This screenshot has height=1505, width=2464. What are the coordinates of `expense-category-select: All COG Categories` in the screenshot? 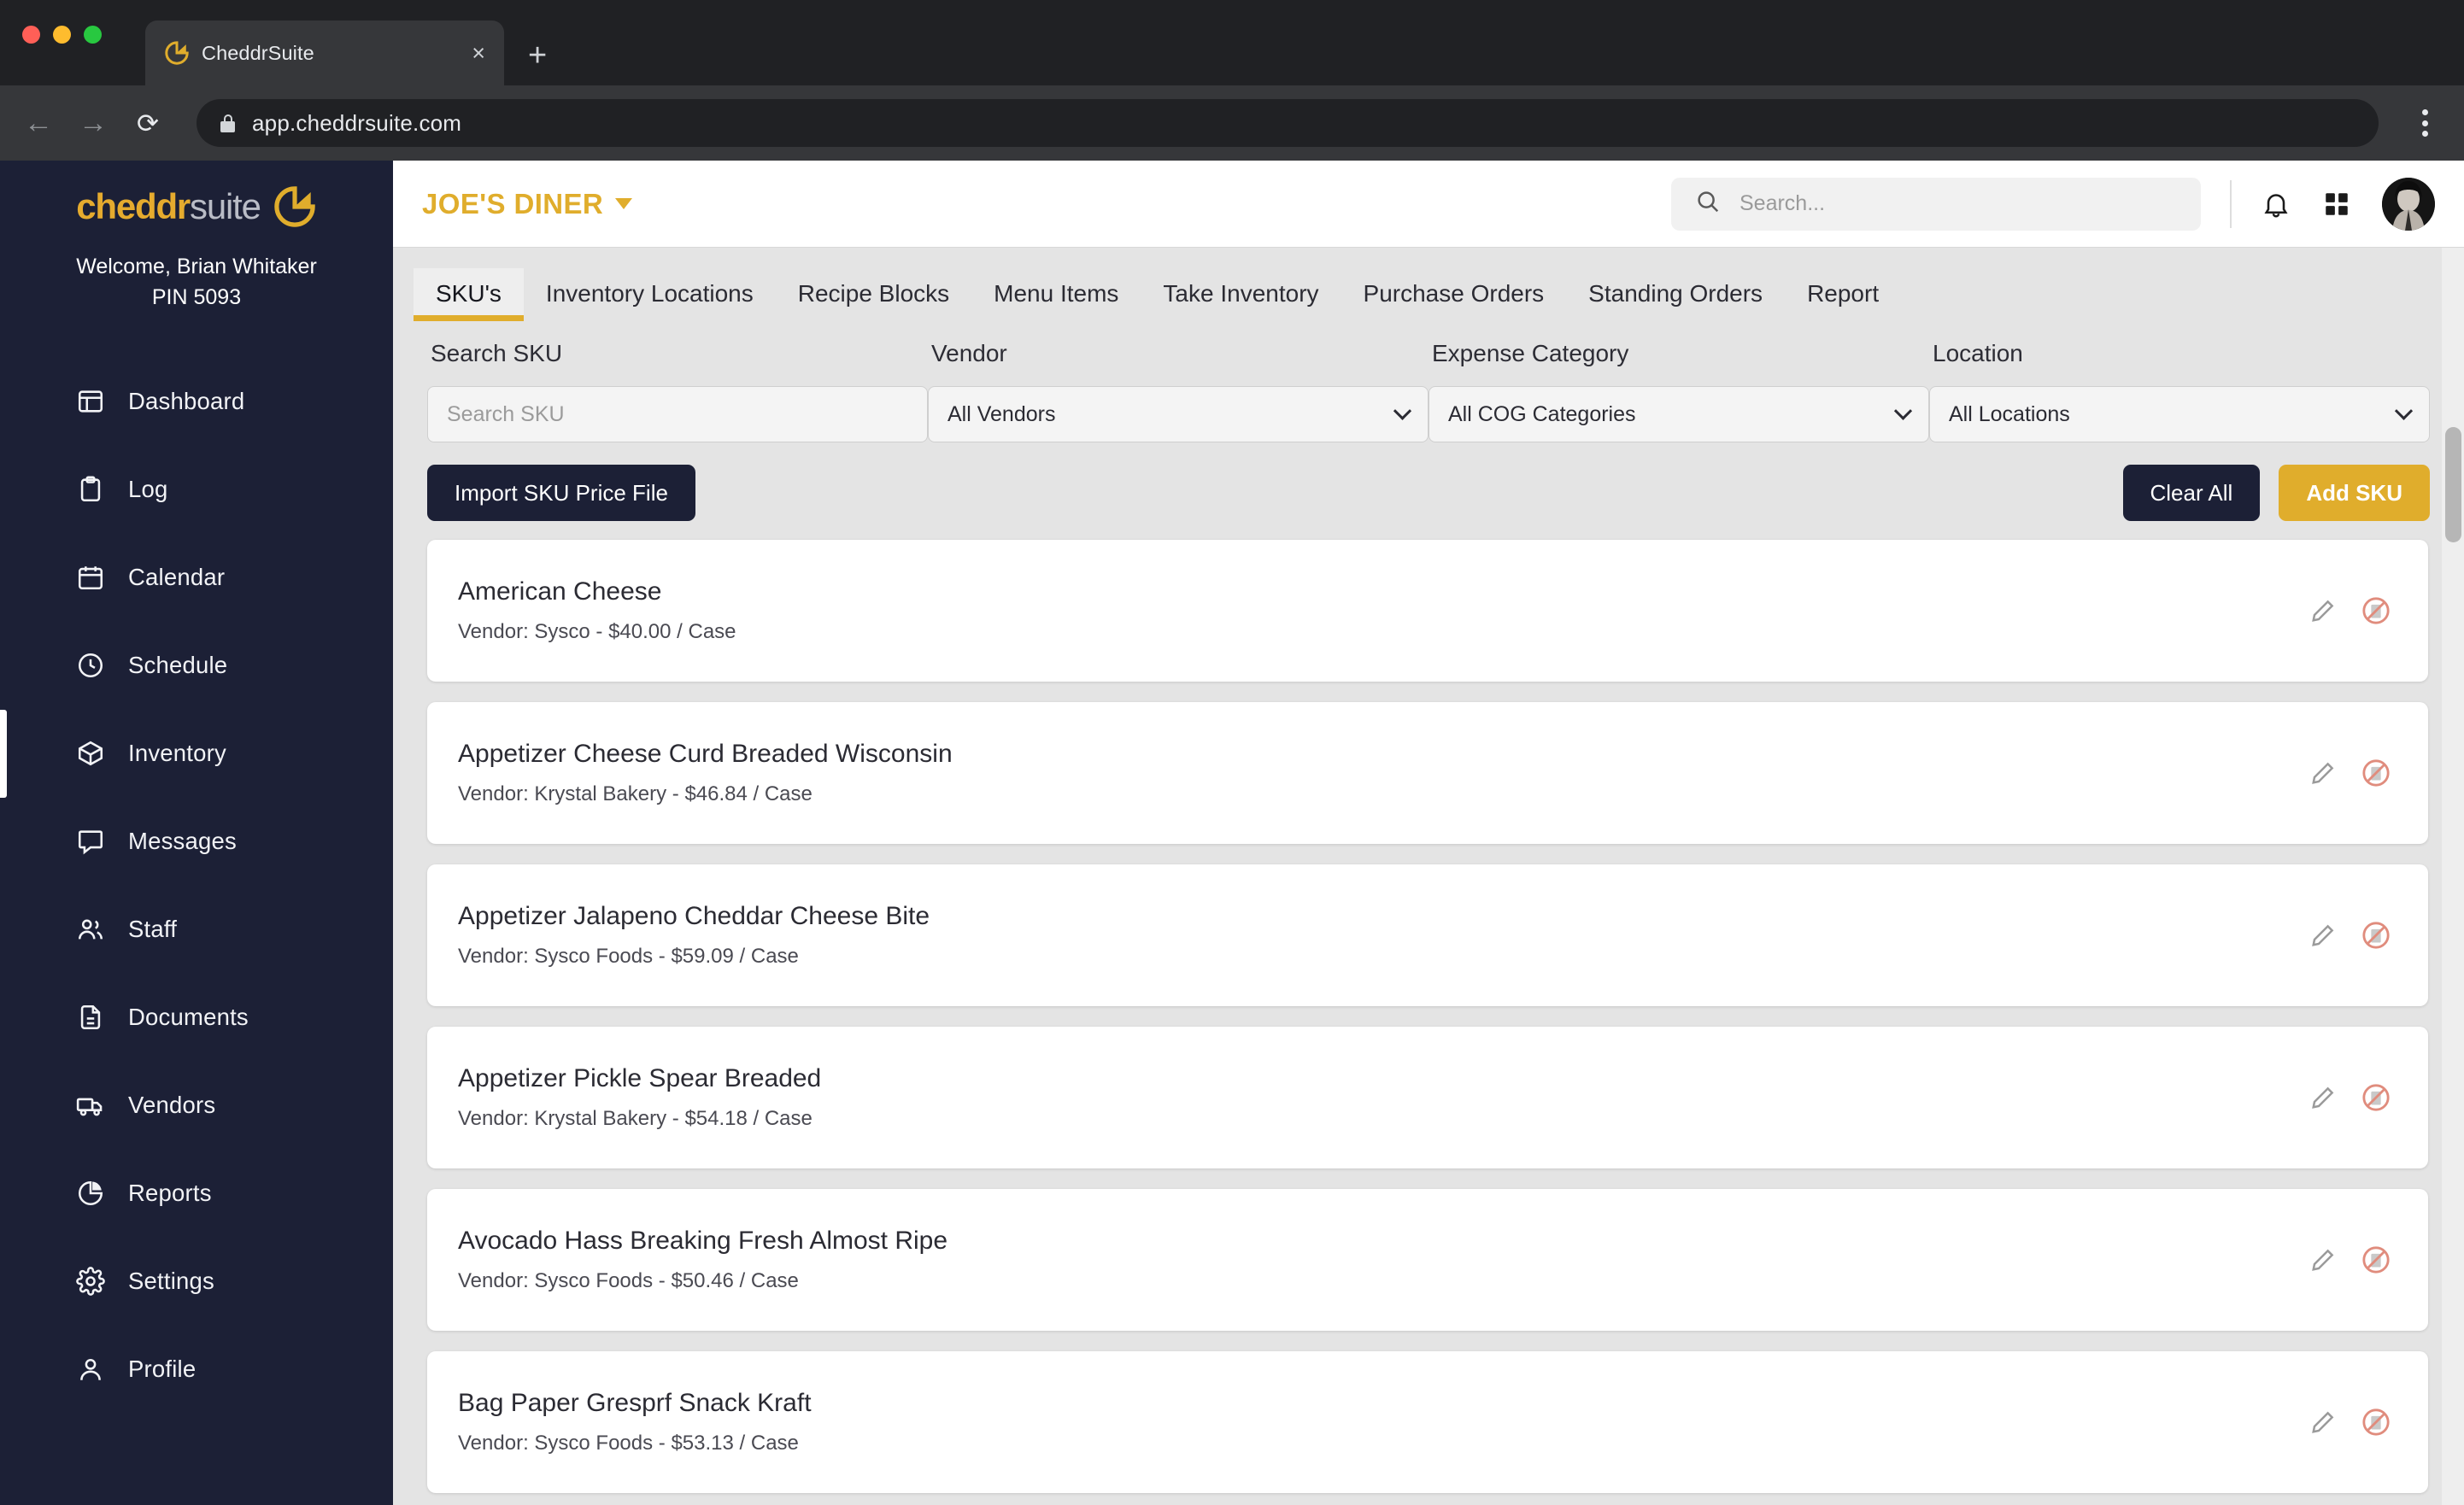 It's located at (1679, 414).